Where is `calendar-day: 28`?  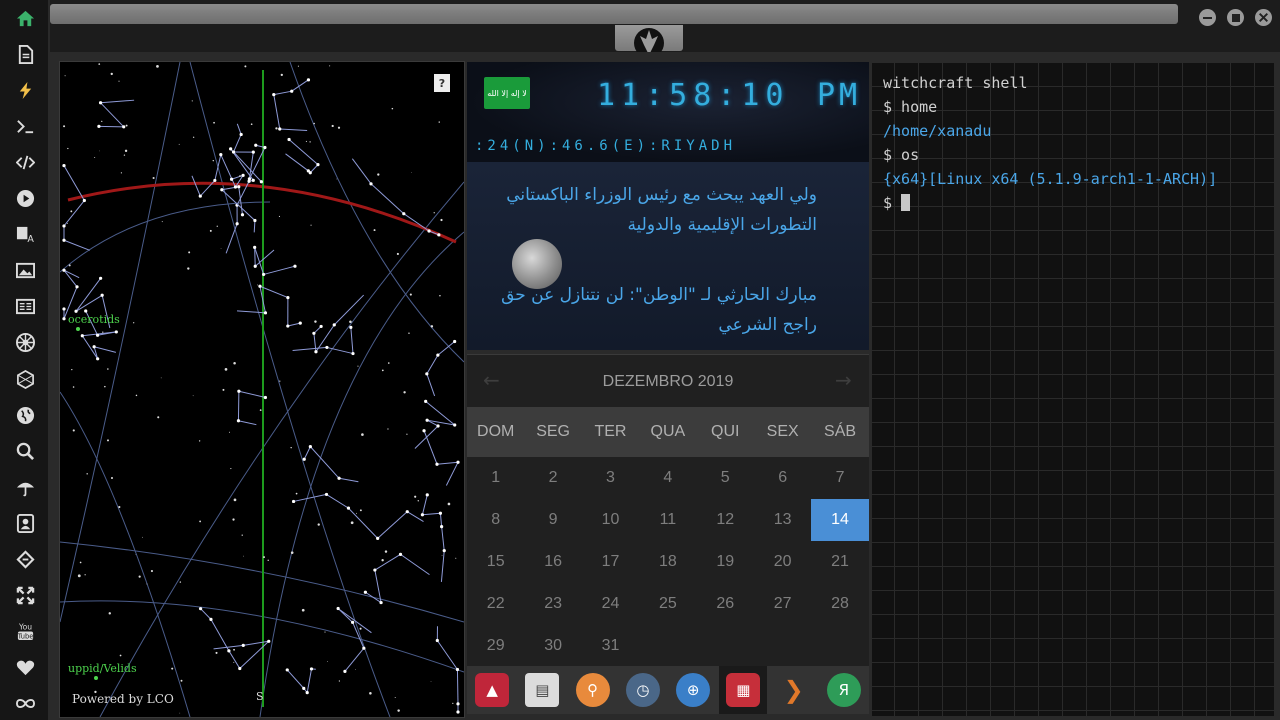
calendar-day: 28 is located at coordinates (839, 604).